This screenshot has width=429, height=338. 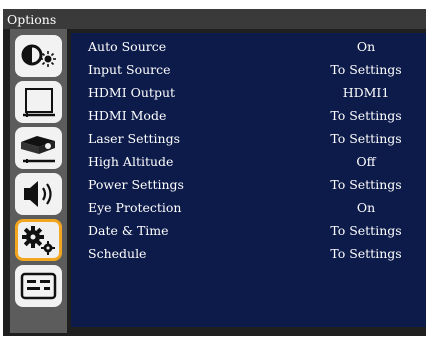 I want to click on row-label: HDMI Output, so click(x=132, y=92).